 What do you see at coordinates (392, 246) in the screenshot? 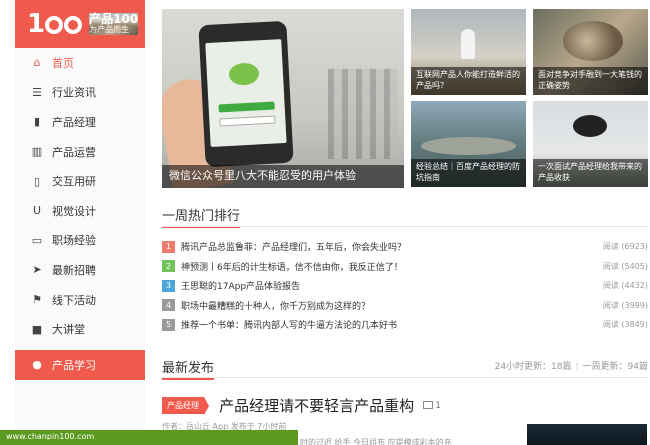
I see `hot-item-title: 腾讯产品总监鲁菲：产品经理们，五年后，你会失业吗？` at bounding box center [392, 246].